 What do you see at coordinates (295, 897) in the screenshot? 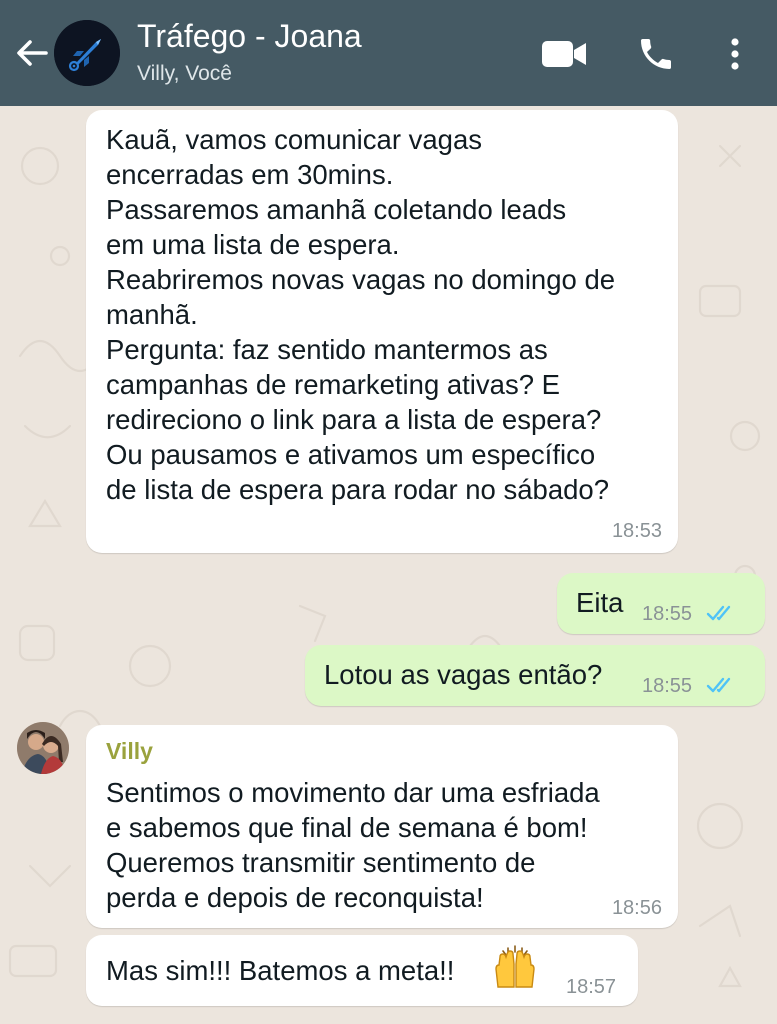
I see `message-text-line: perda e depois de reconquista!` at bounding box center [295, 897].